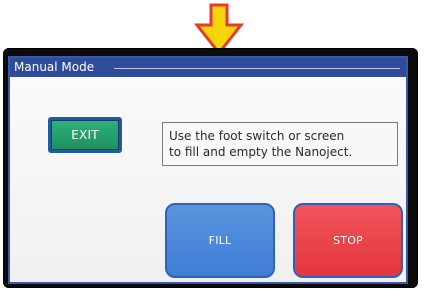 This screenshot has height=292, width=427. I want to click on exit-button: EXIT, so click(85, 135).